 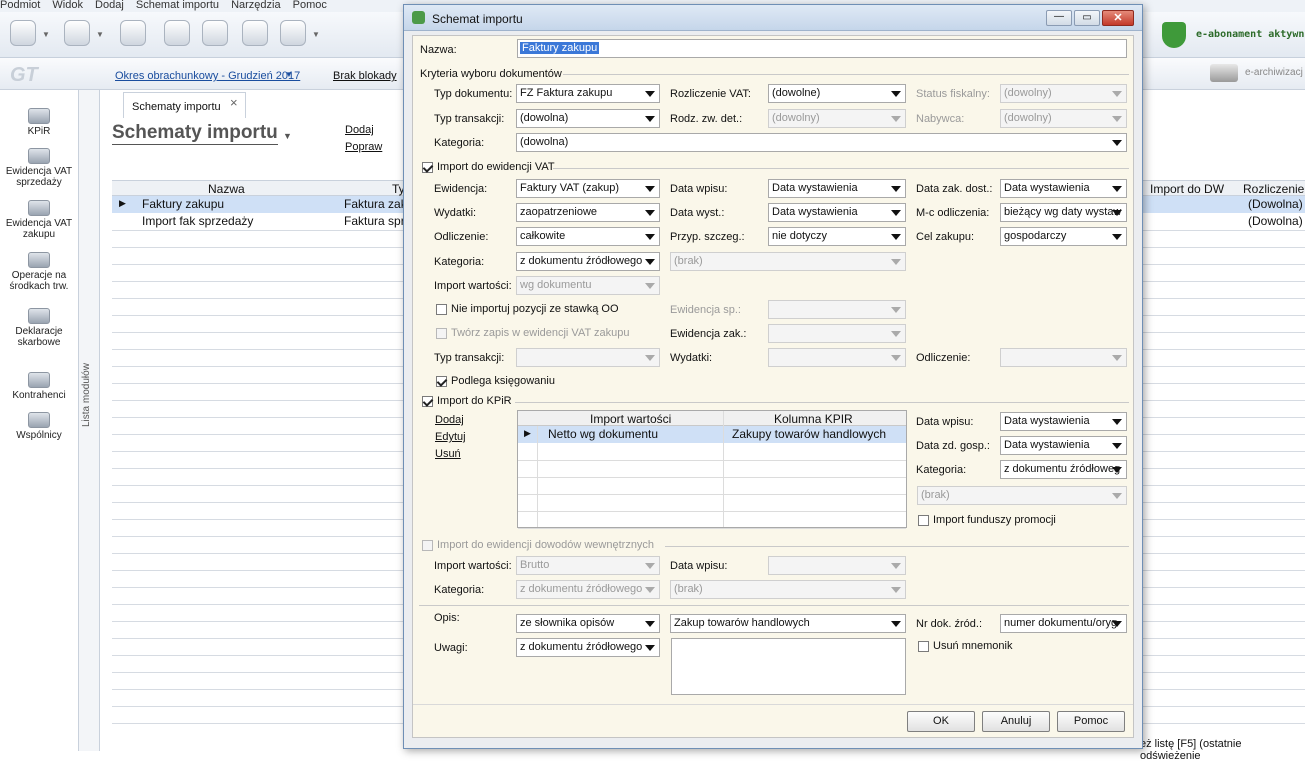 I want to click on stamp-icon, so click(x=133, y=33).